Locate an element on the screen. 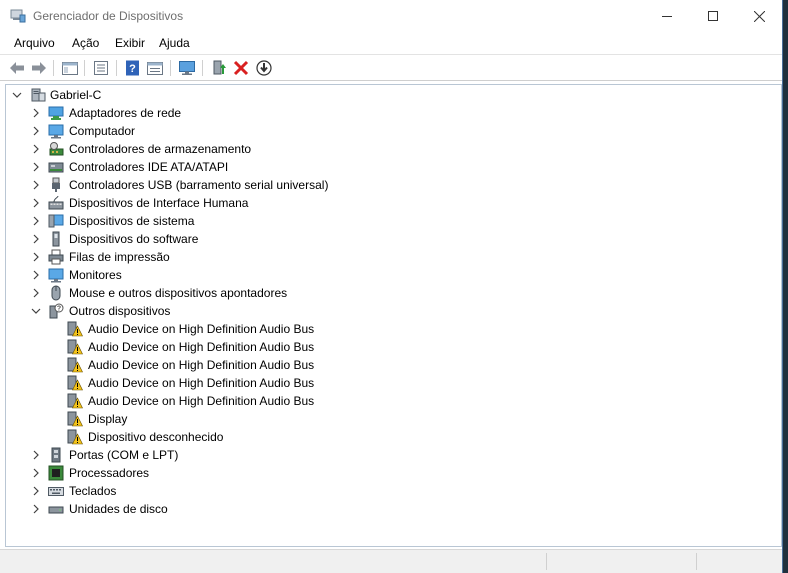  update-driver-icon is located at coordinates (219, 68).